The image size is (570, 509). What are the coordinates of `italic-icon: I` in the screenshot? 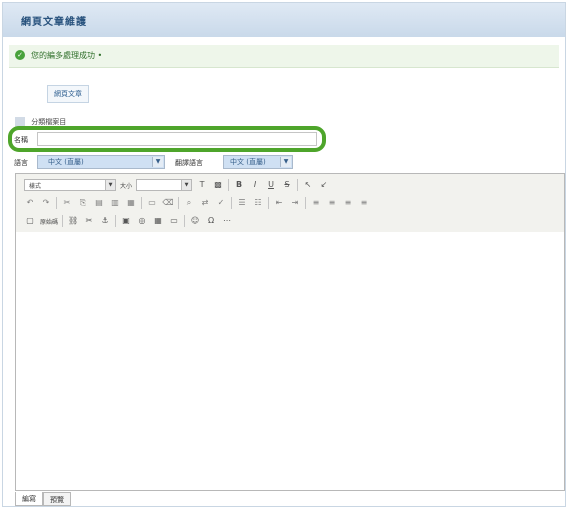 It's located at (255, 185).